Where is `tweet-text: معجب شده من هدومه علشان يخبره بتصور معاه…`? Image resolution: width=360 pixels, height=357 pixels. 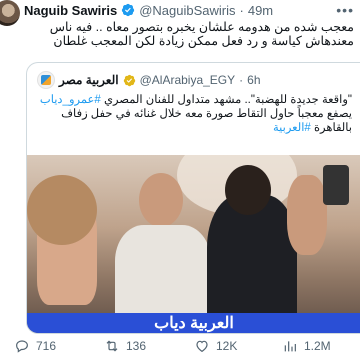 tweet-text: معجب شده من هدومه علشان يخبره بتصور معاه… is located at coordinates (201, 34).